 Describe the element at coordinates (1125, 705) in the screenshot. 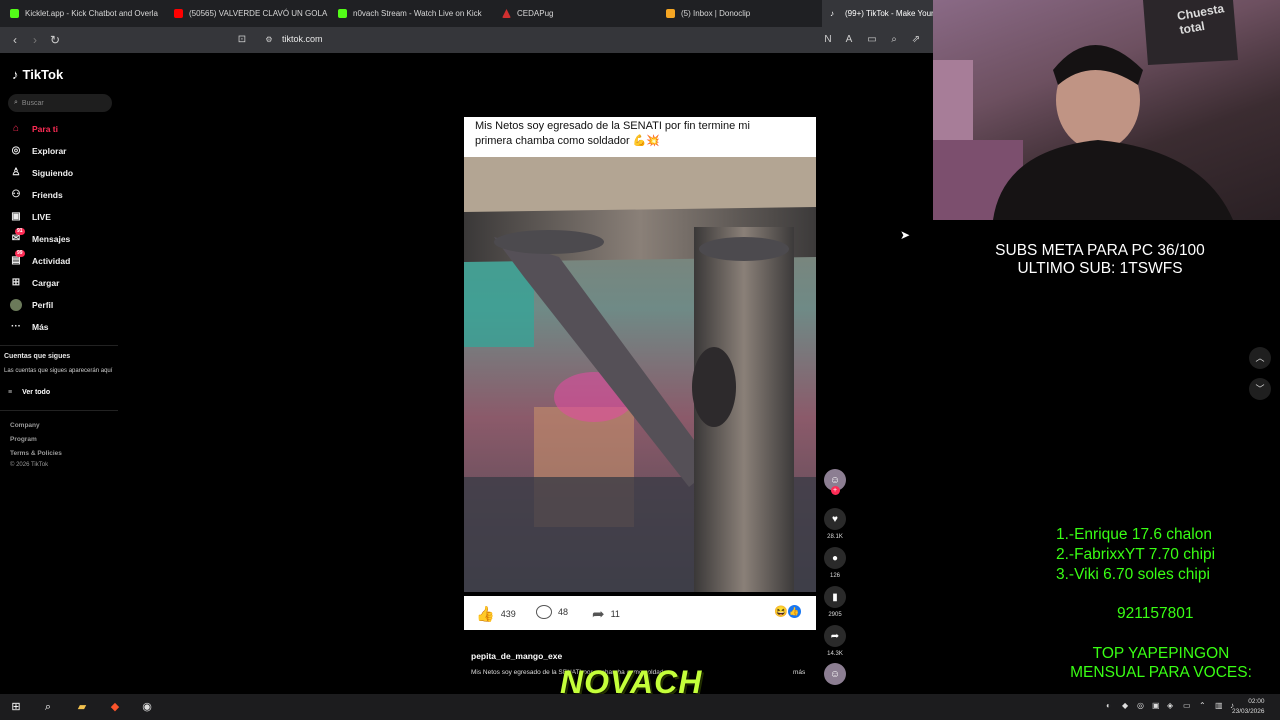

I see `tray-app-icon: ◆` at that location.